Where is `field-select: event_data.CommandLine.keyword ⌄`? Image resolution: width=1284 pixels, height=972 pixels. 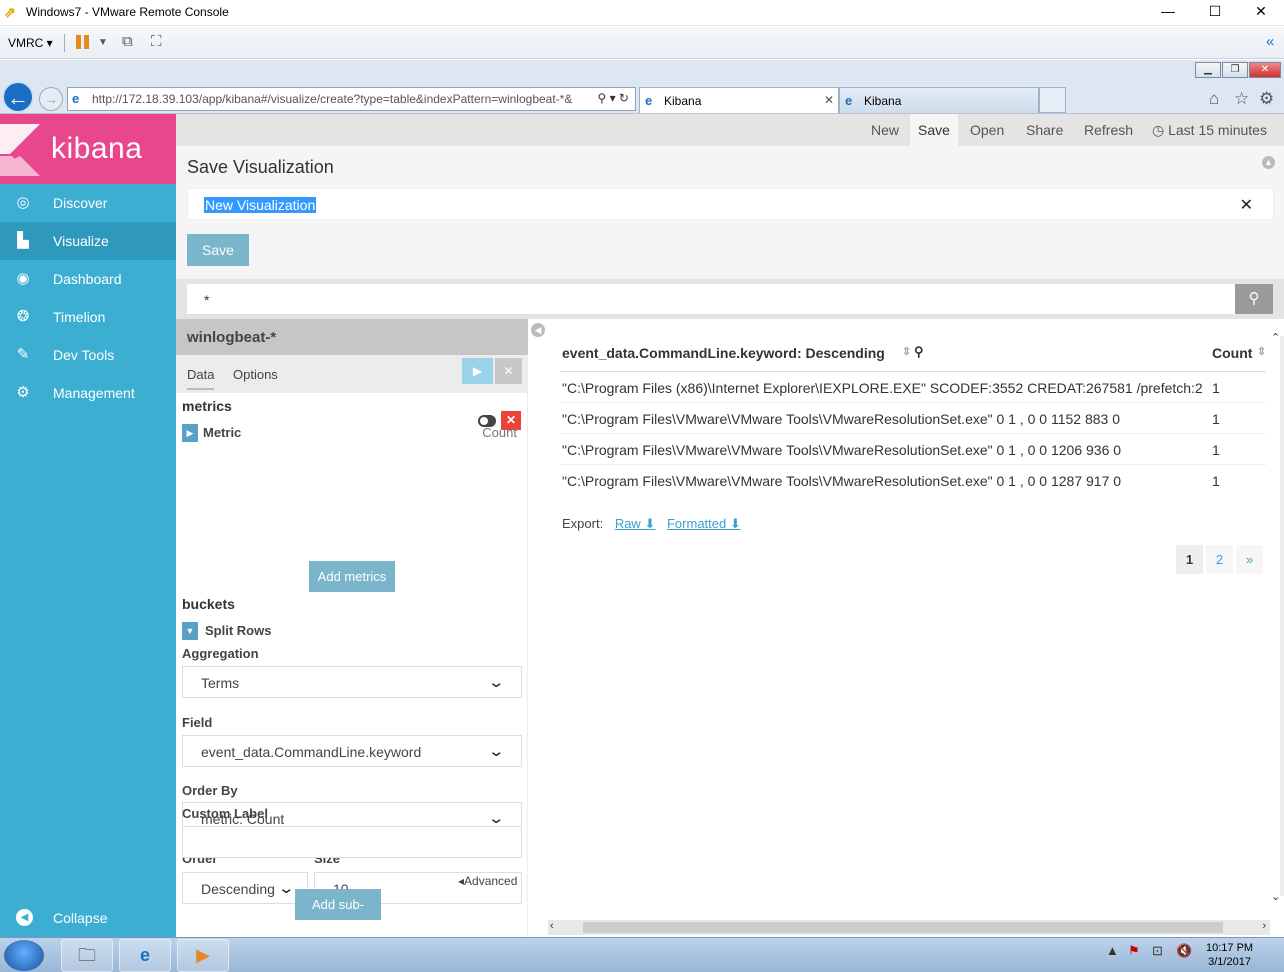
field-select: event_data.CommandLine.keyword ⌄ is located at coordinates (352, 751).